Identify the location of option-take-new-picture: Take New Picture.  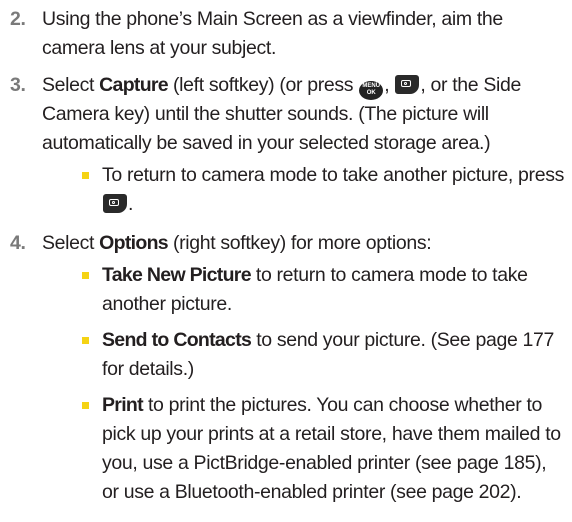
(177, 275).